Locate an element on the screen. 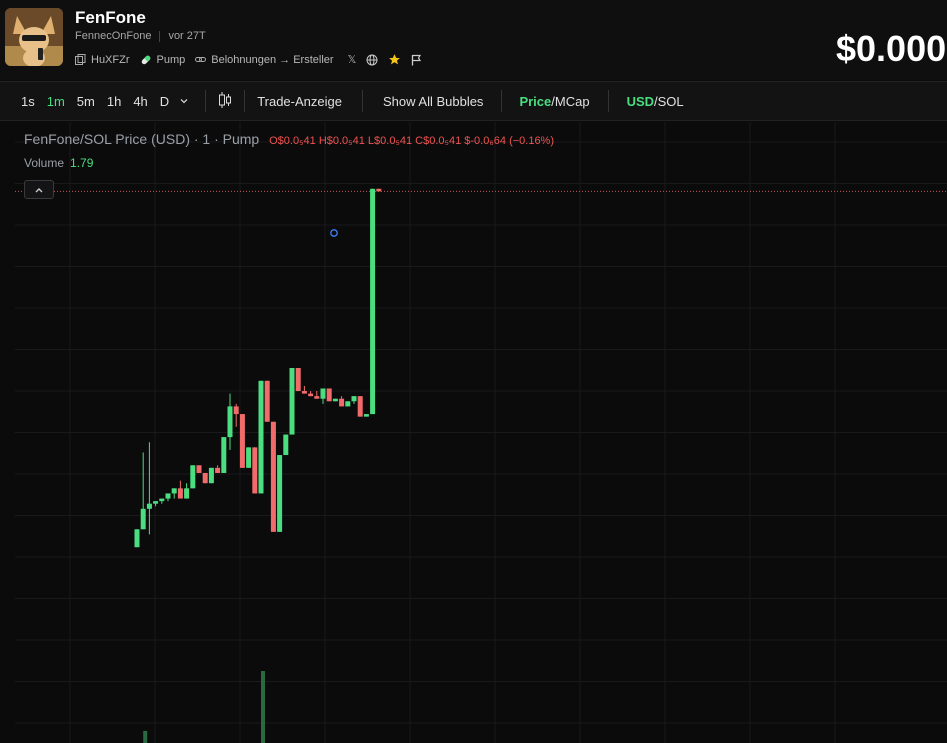 This screenshot has width=947, height=743. rewards-link: Belohnungen → Ersteller is located at coordinates (264, 59).